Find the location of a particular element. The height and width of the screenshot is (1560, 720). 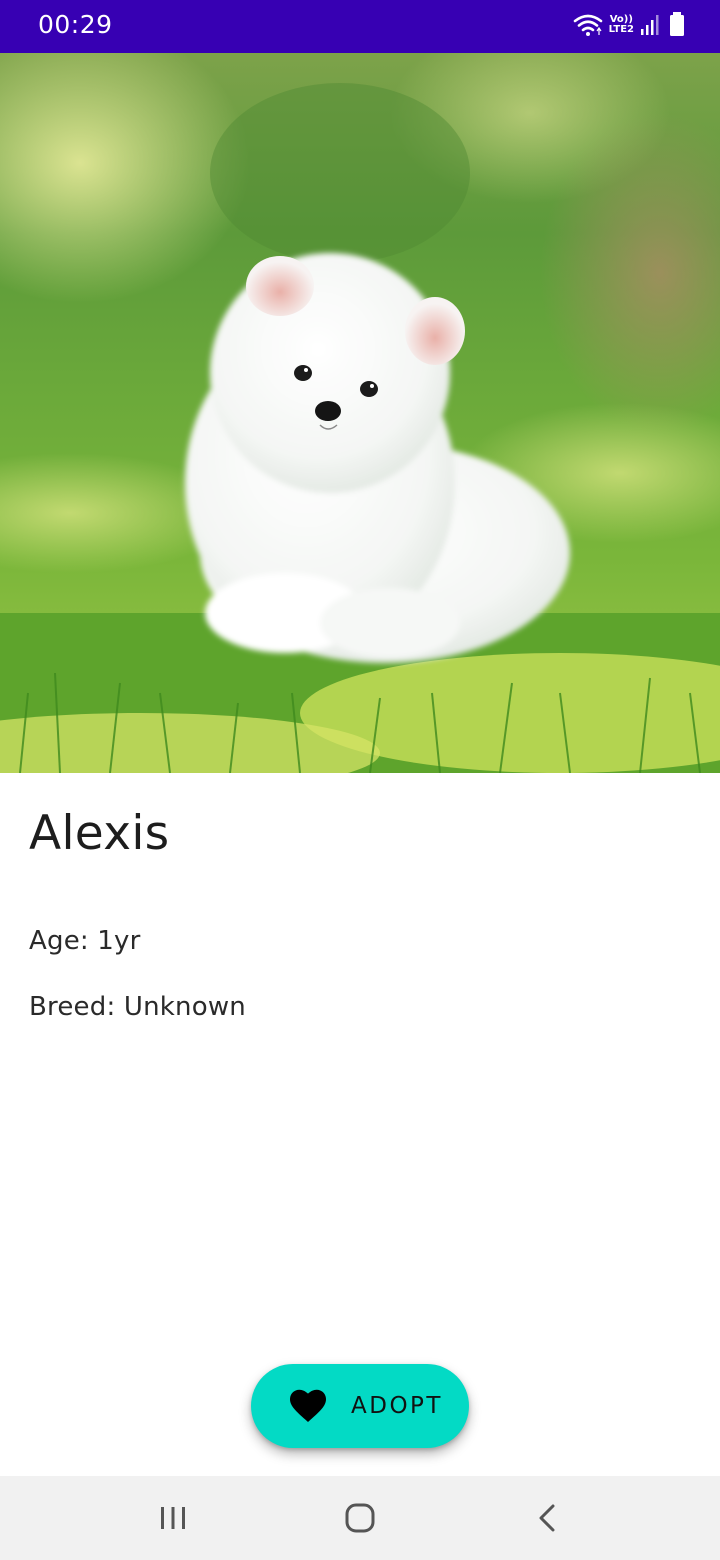

back-icon is located at coordinates (548, 1518).